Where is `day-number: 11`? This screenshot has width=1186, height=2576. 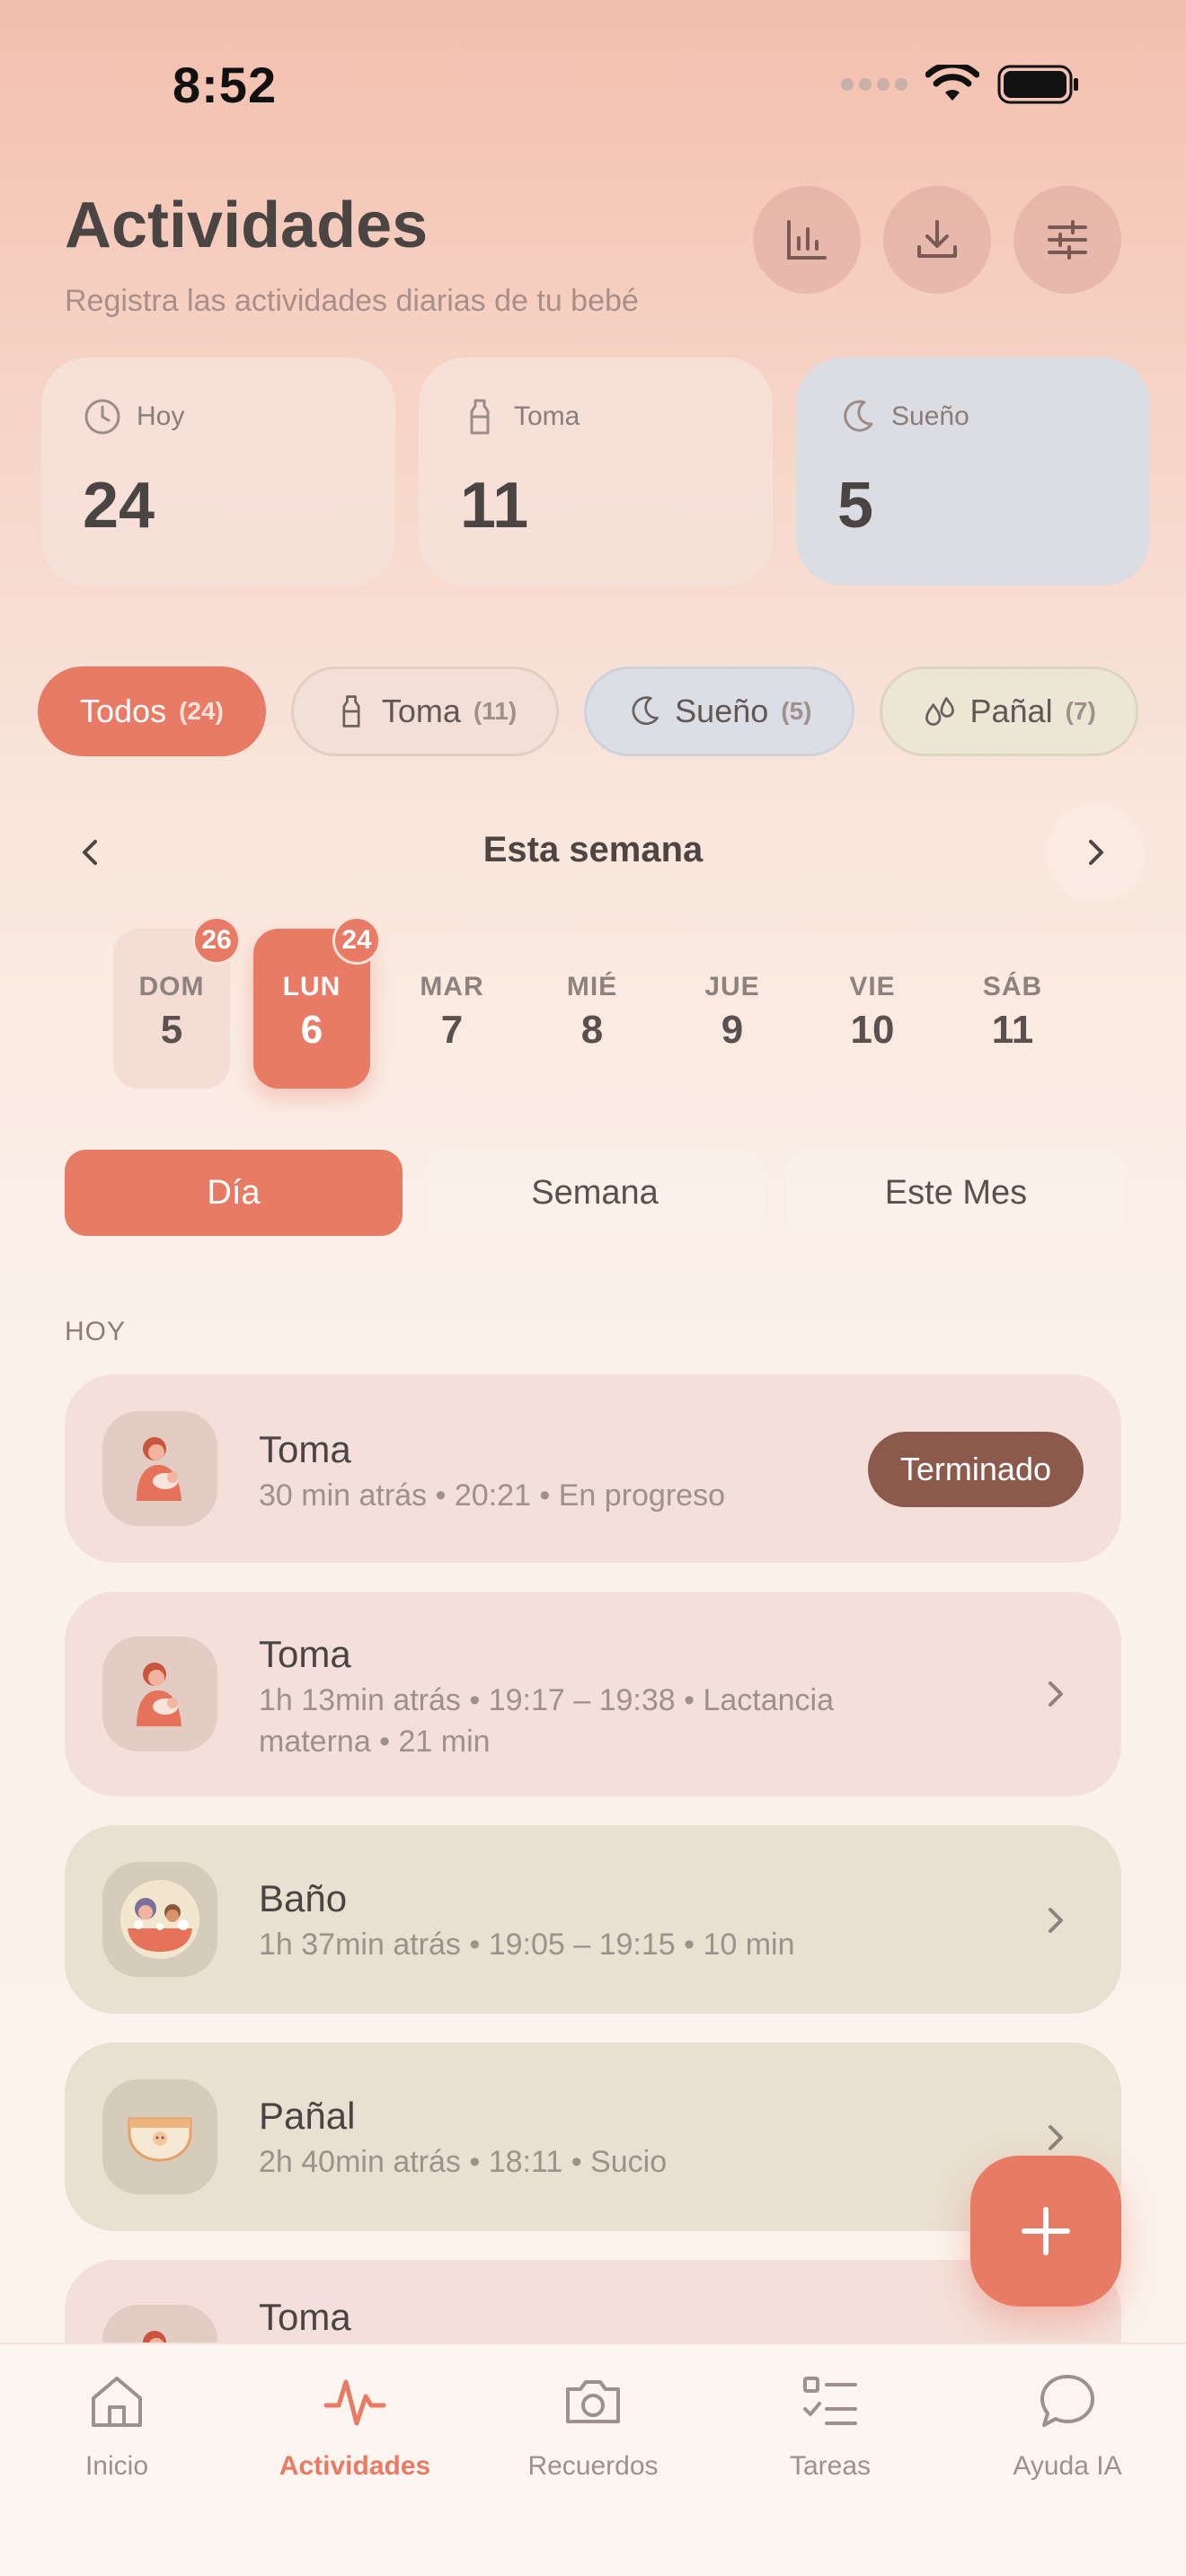 day-number: 11 is located at coordinates (1013, 1030).